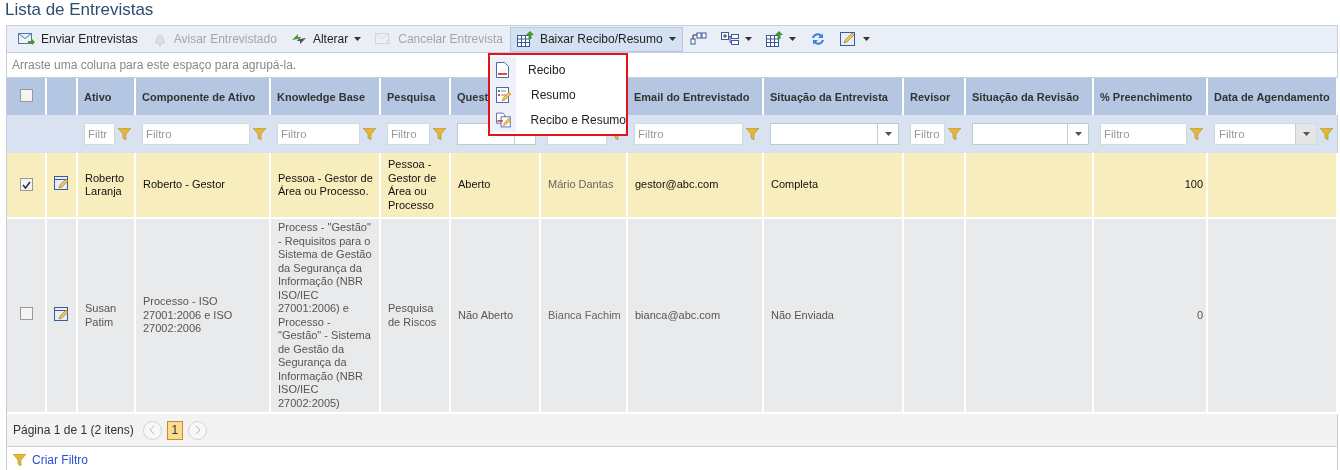  I want to click on next-page-button, so click(197, 430).